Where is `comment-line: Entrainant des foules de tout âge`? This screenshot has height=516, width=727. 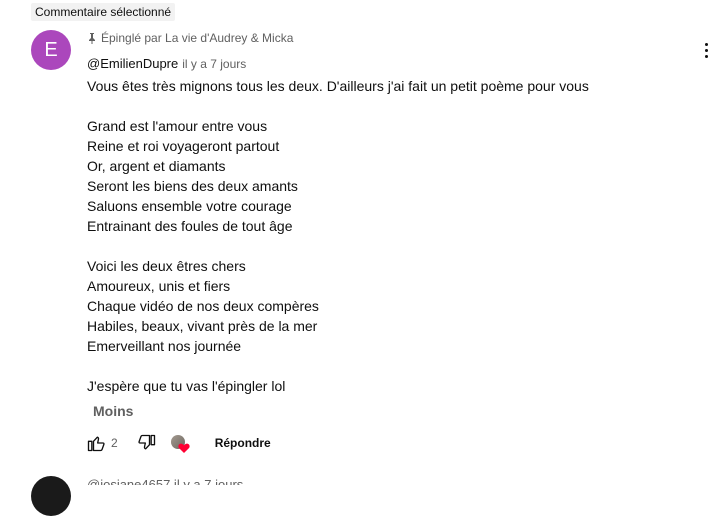
comment-line: Entrainant des foules de tout âge is located at coordinates (190, 226).